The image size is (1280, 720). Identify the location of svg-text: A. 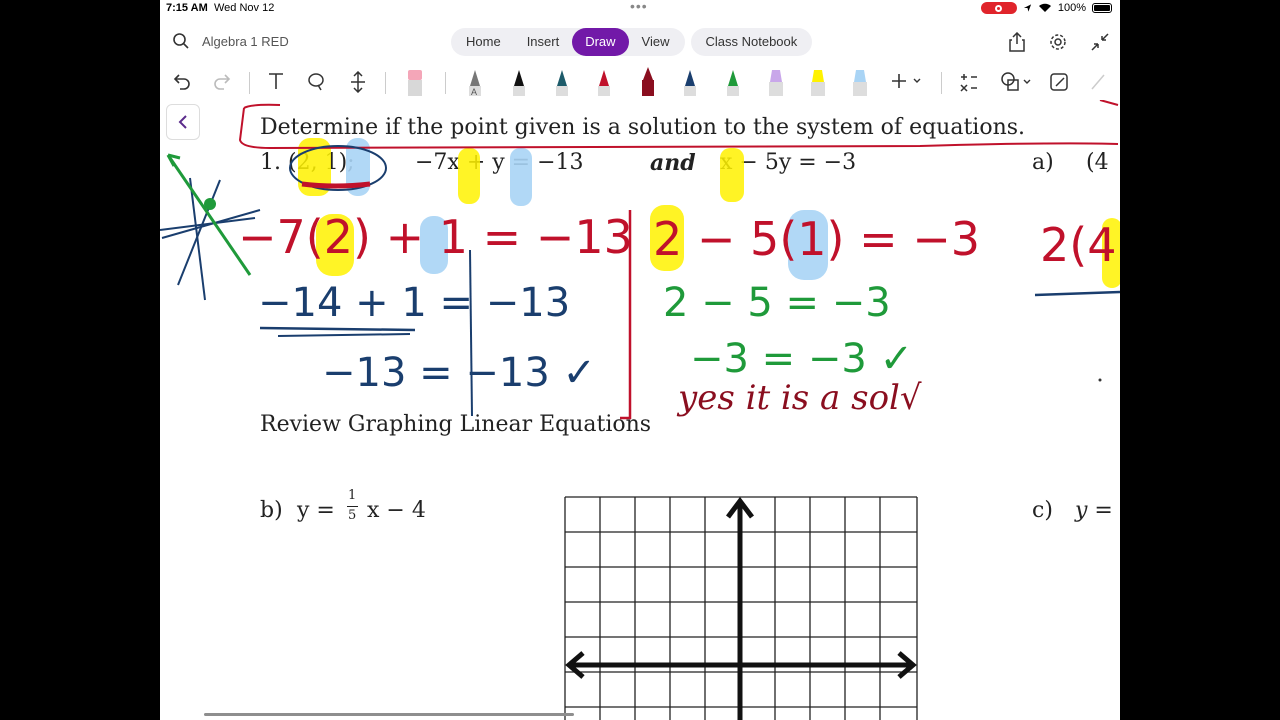
(474, 92).